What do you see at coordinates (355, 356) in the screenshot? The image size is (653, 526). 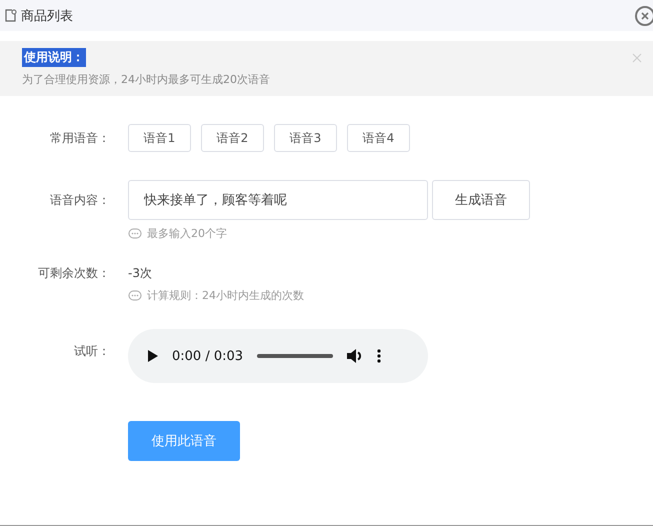 I see `volume-icon` at bounding box center [355, 356].